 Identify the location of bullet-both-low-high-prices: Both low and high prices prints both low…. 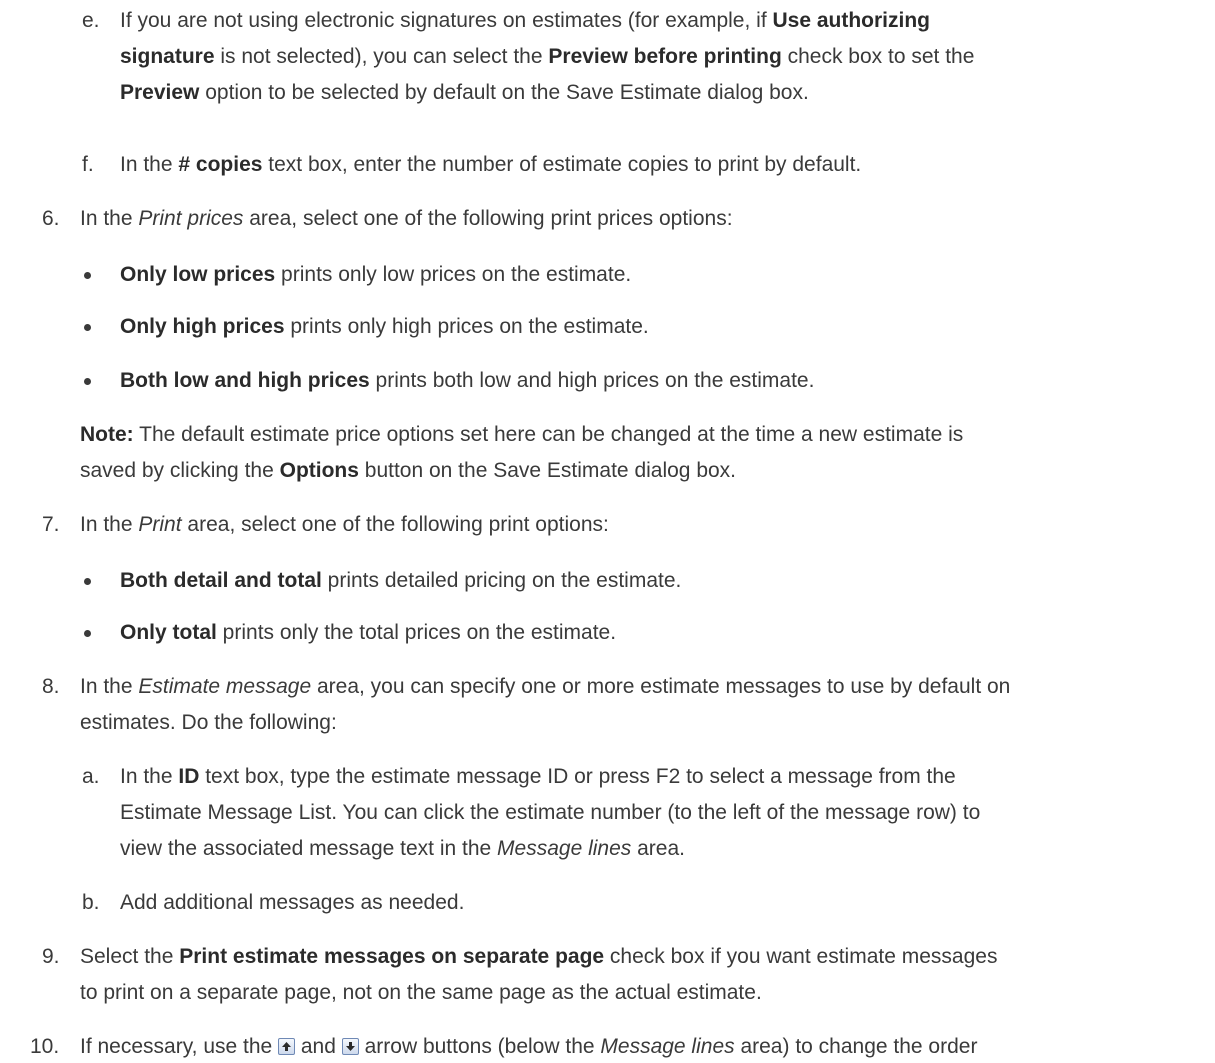
(467, 380).